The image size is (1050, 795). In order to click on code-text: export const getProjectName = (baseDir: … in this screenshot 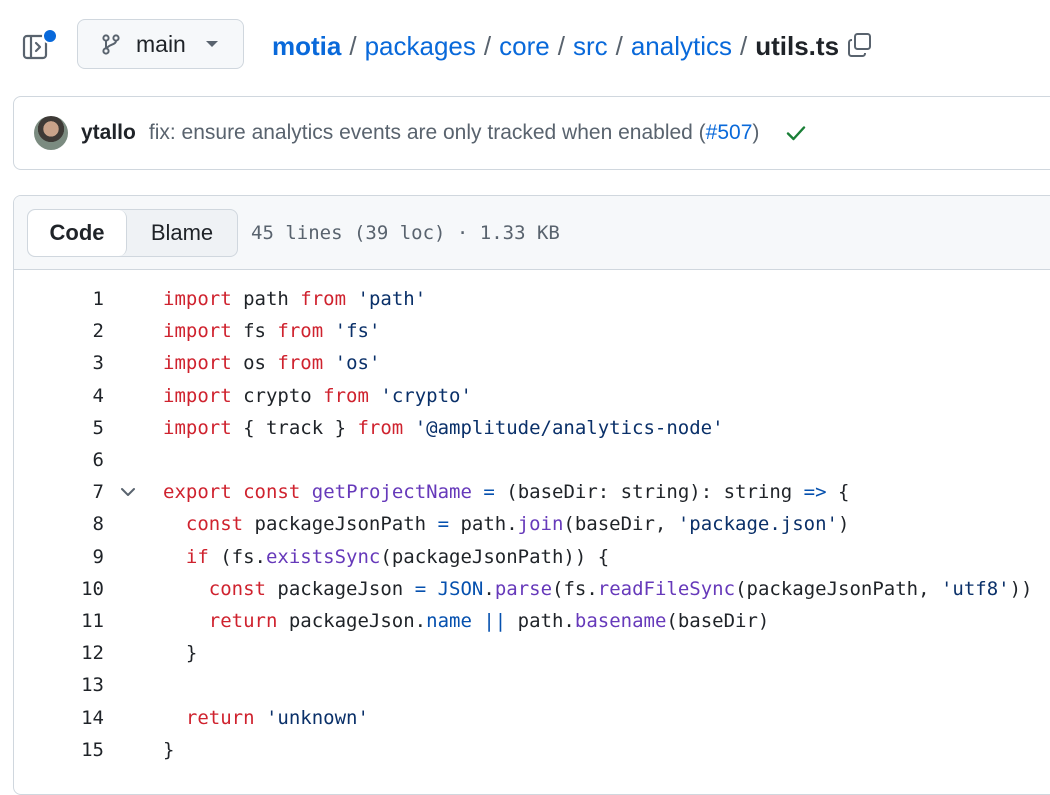, I will do `click(506, 492)`.